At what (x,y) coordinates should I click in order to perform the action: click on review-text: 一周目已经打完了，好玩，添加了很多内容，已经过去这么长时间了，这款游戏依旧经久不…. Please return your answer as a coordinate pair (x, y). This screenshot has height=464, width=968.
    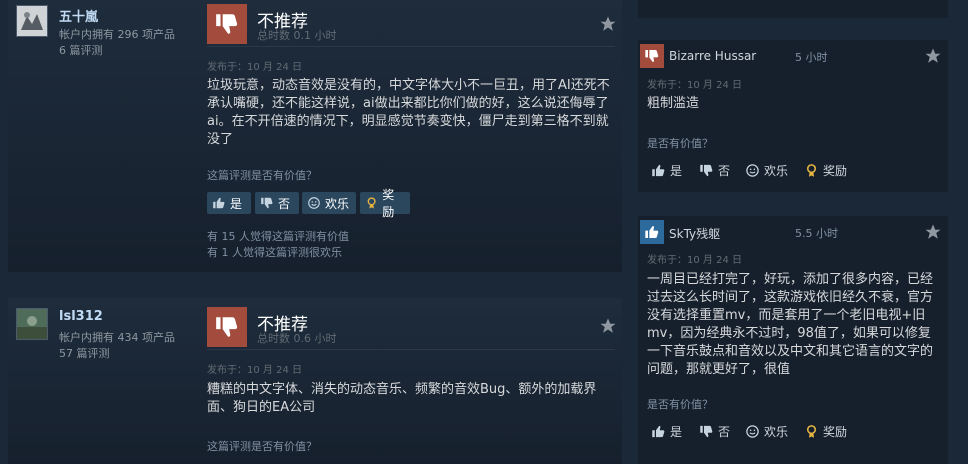
    Looking at the image, I should click on (790, 324).